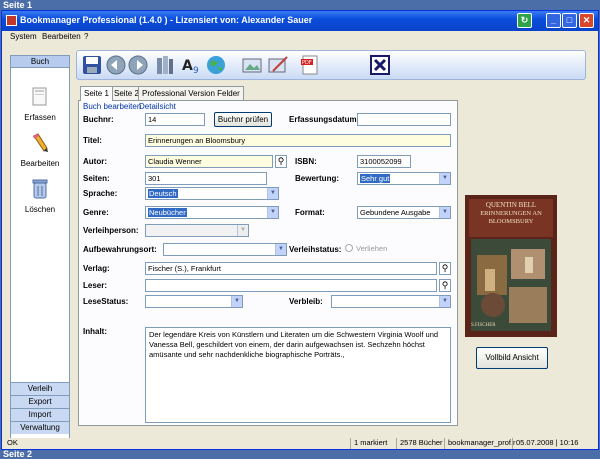 This screenshot has width=600, height=459. What do you see at coordinates (281, 161) in the screenshot?
I see `search-author-icon: ⚲` at bounding box center [281, 161].